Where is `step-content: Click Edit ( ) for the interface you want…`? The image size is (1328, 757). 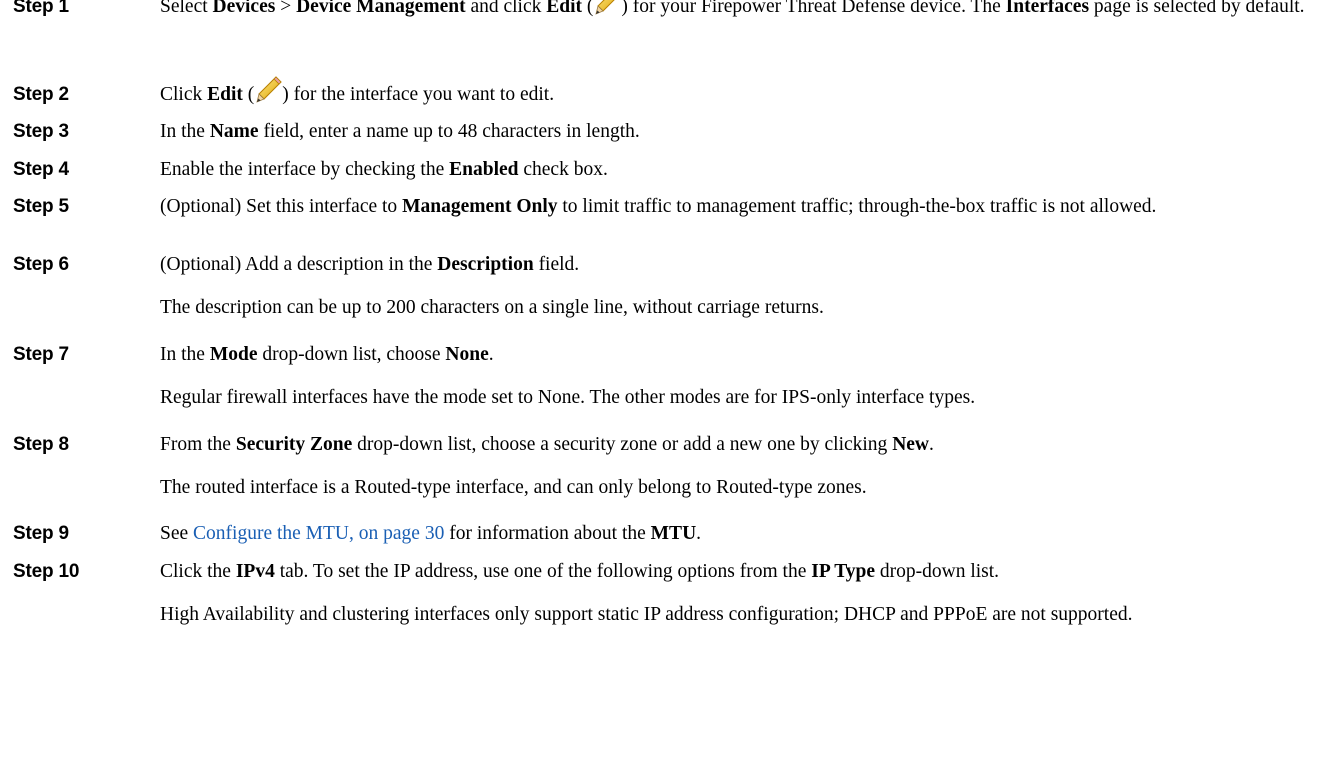 step-content: Click Edit ( ) for the interface you want… is located at coordinates (735, 92).